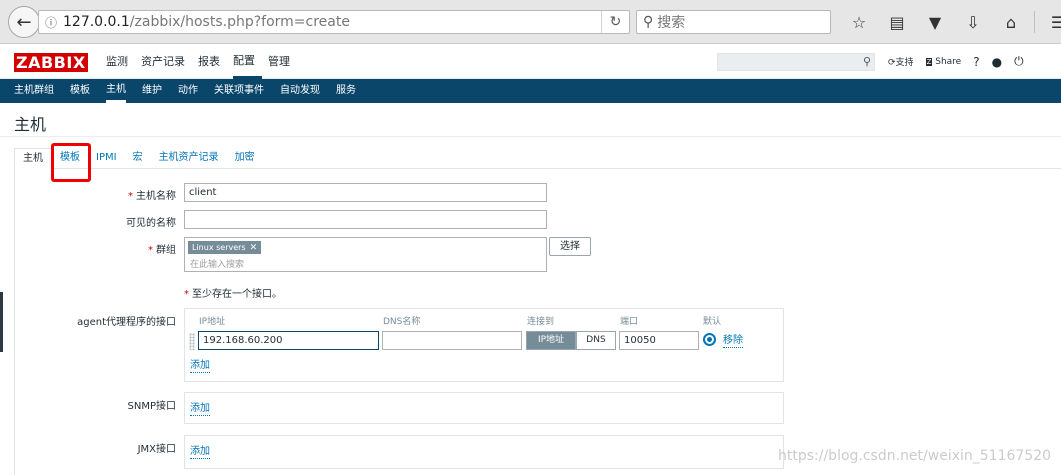 The height and width of the screenshot is (475, 1061). What do you see at coordinates (402, 322) in the screenshot?
I see `col-dns-header: DNS名称` at bounding box center [402, 322].